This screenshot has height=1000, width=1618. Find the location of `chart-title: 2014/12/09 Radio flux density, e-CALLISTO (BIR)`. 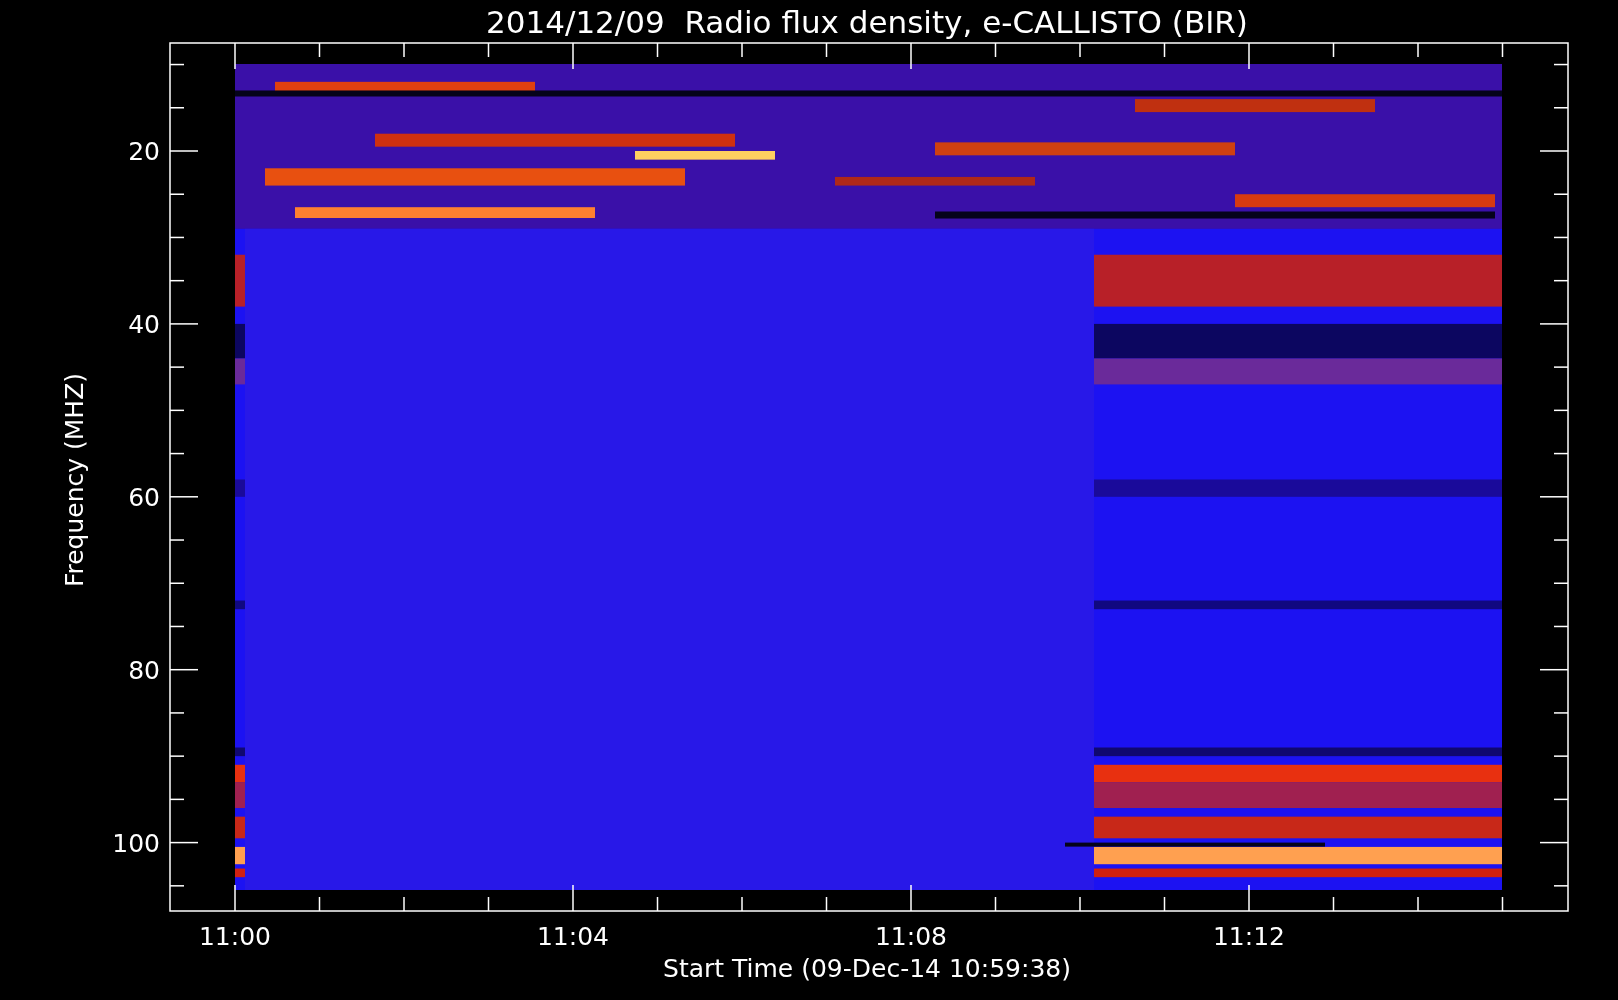

chart-title: 2014/12/09 Radio flux density, e-CALLISTO (BIR) is located at coordinates (867, 22).